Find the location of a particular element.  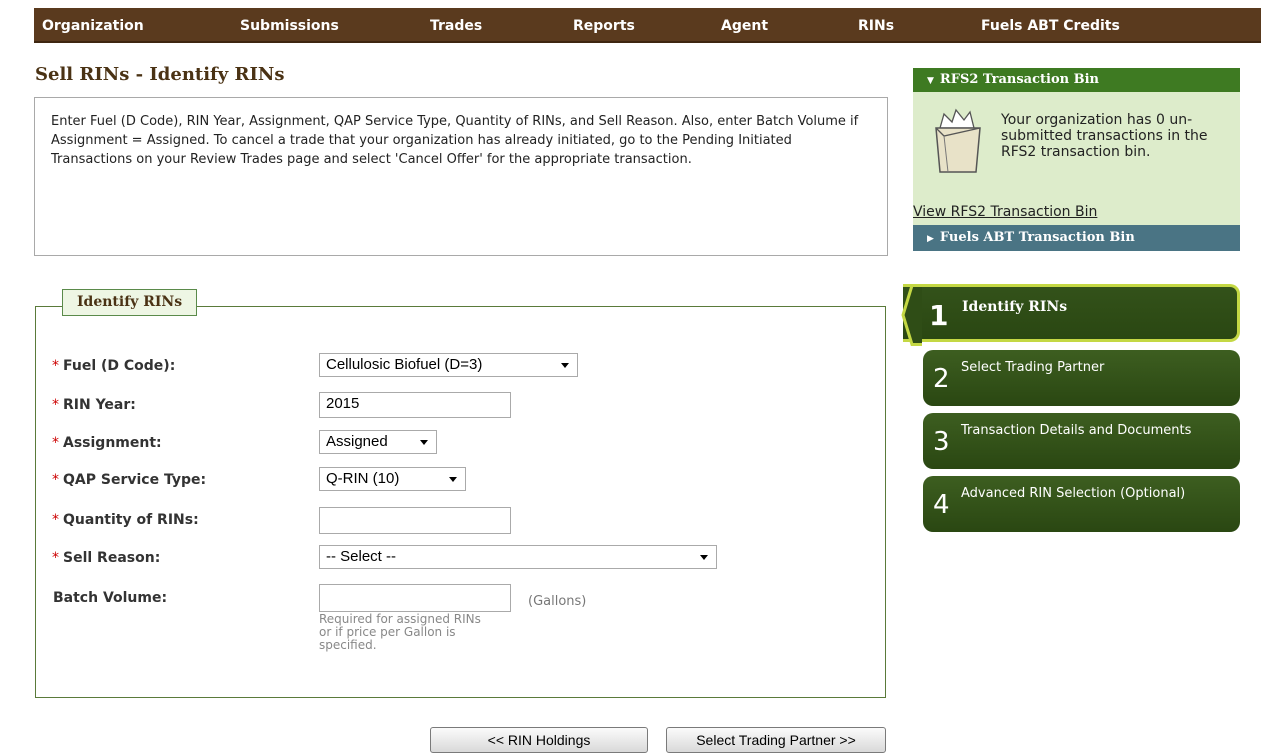

nav-rins: RINs is located at coordinates (876, 25).